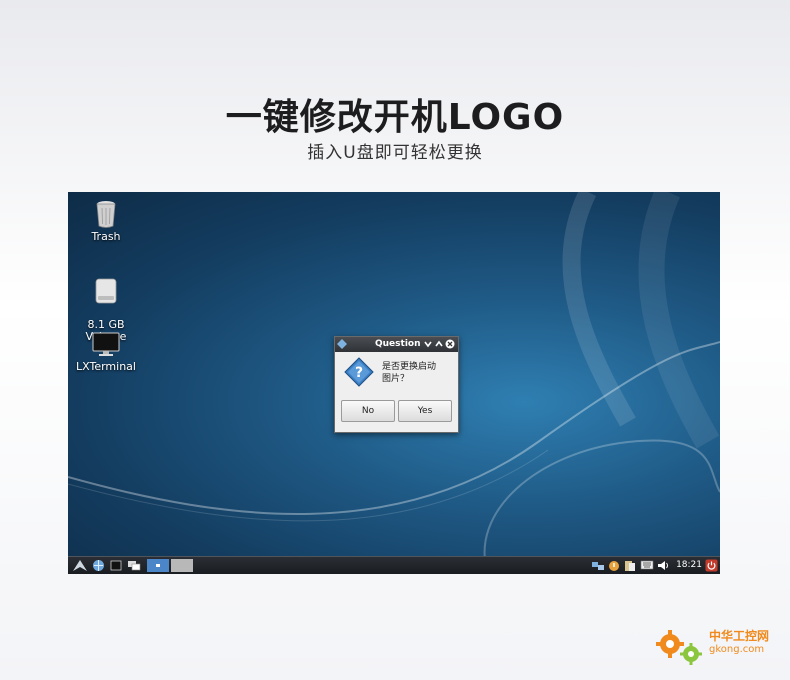  I want to click on watermark-en: gkong.com, so click(737, 649).